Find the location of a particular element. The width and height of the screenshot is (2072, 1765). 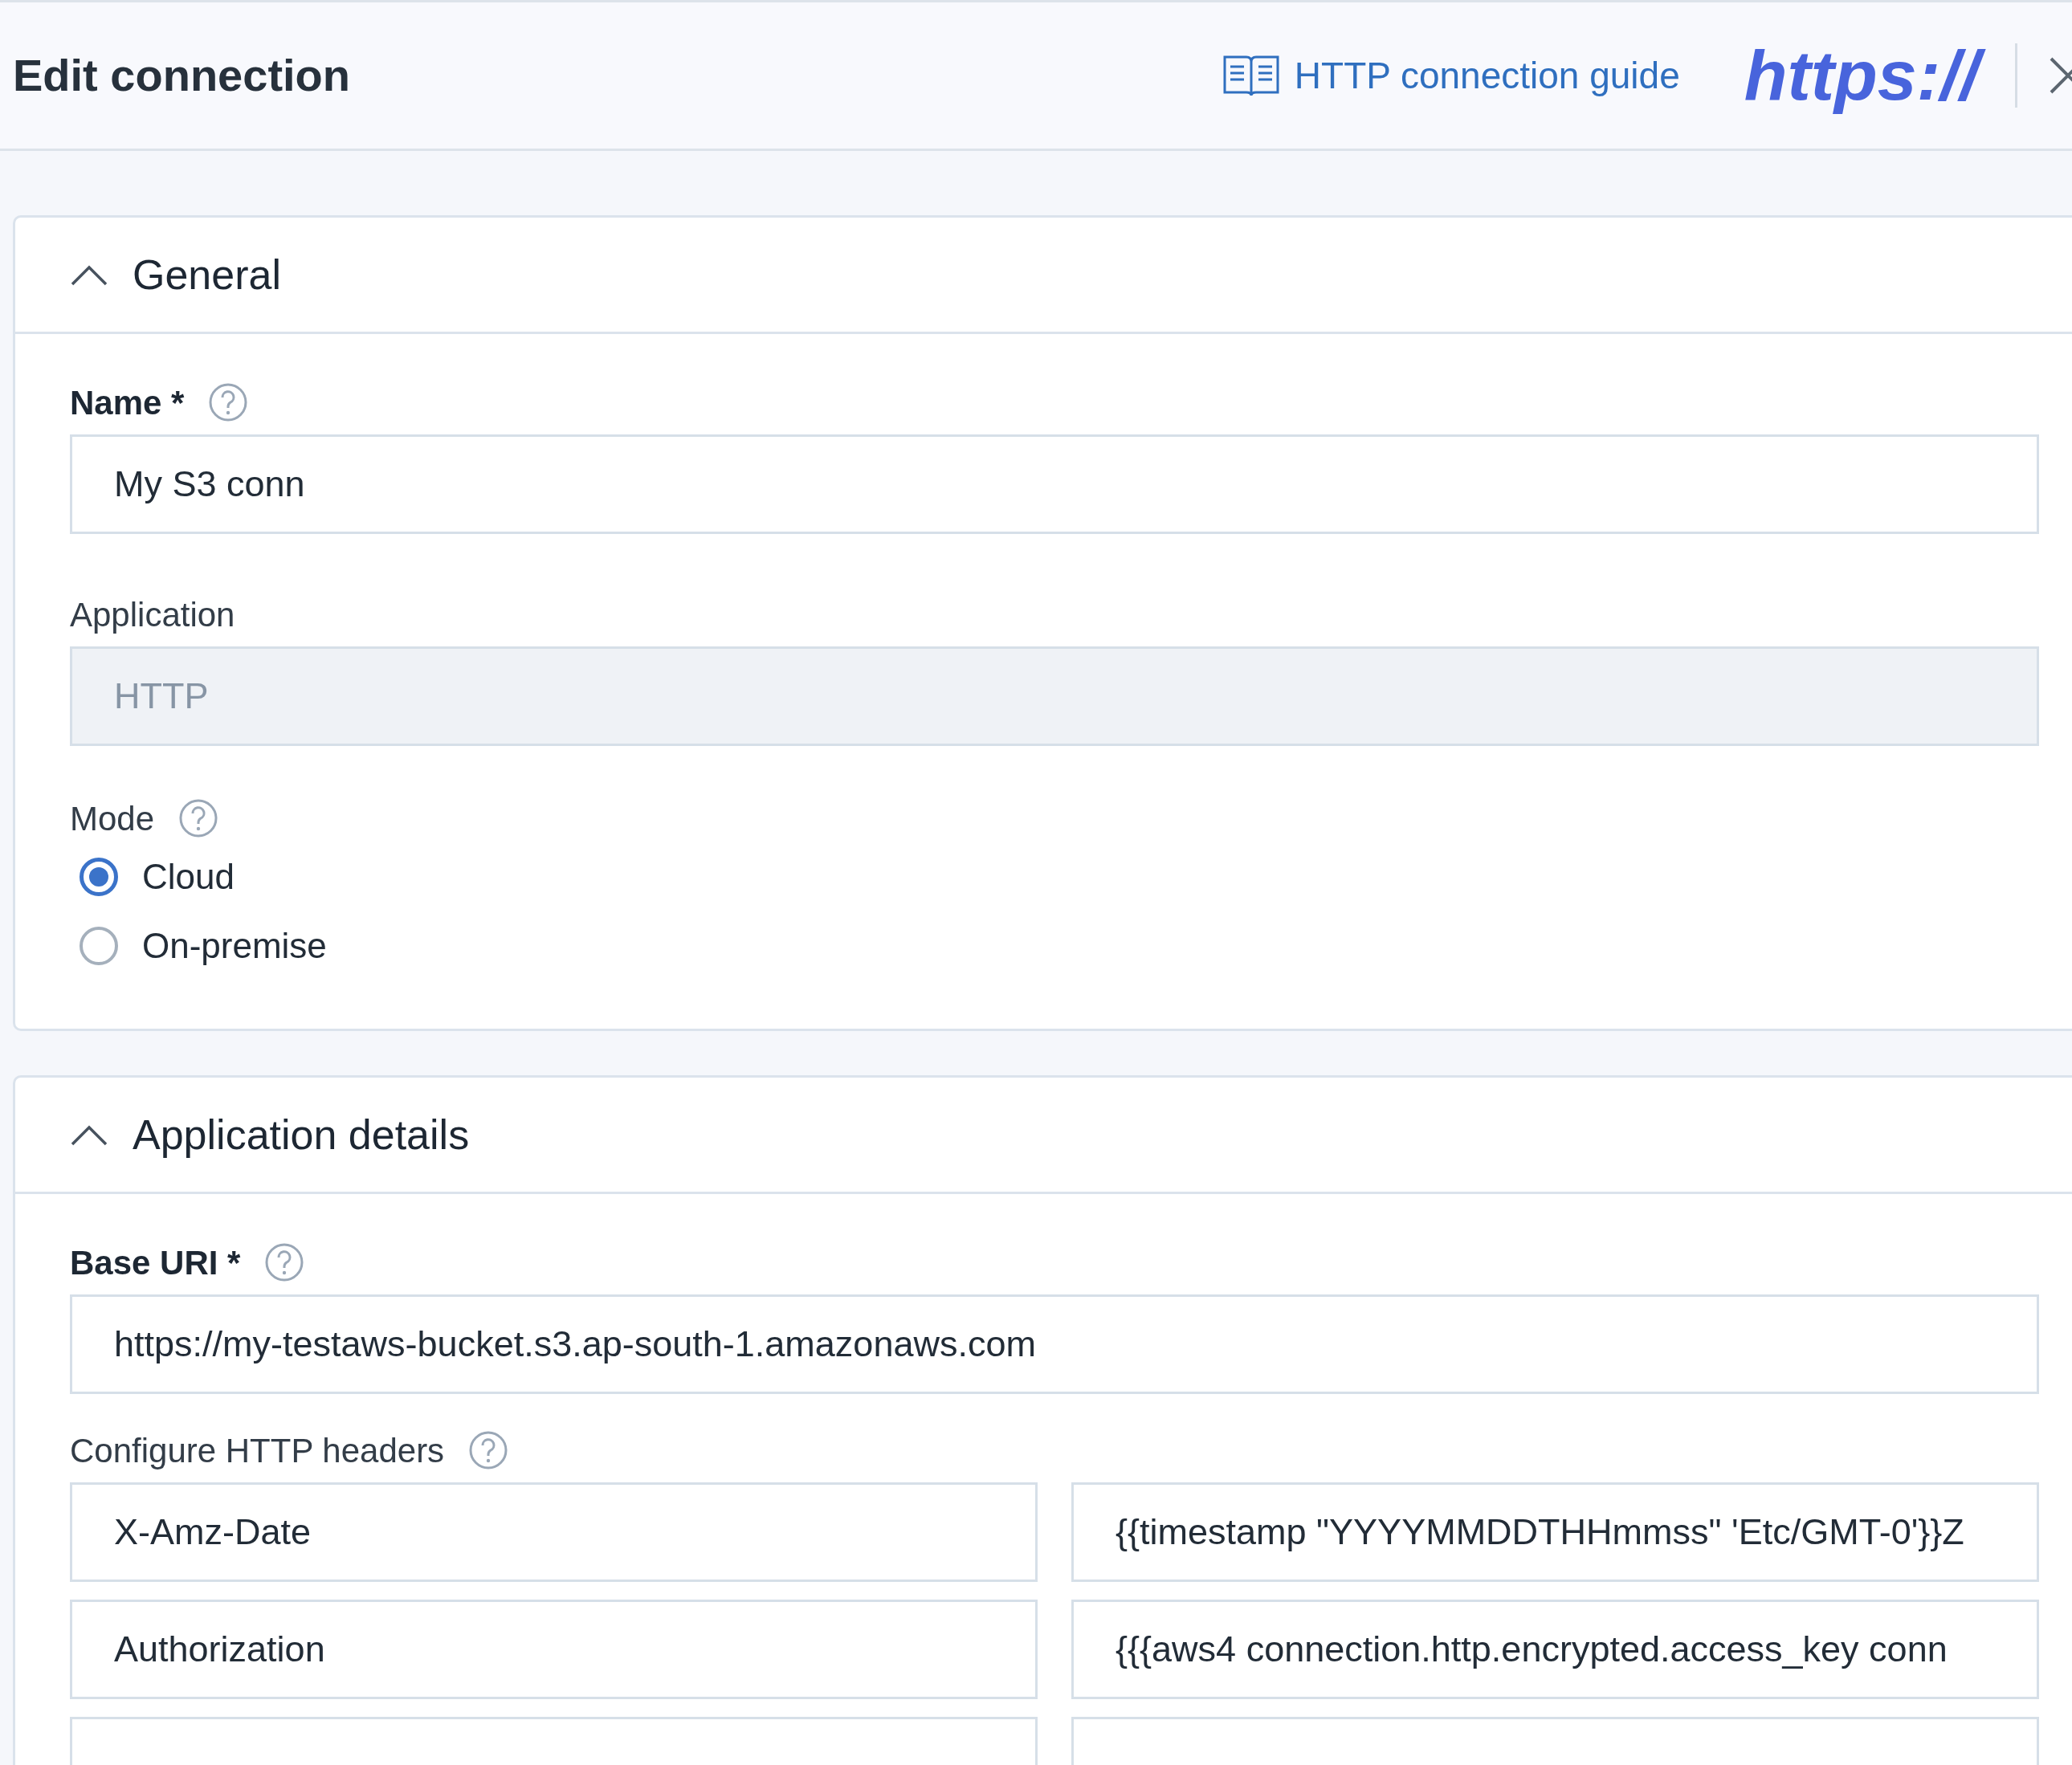

radio-option: Cloud is located at coordinates (157, 877).